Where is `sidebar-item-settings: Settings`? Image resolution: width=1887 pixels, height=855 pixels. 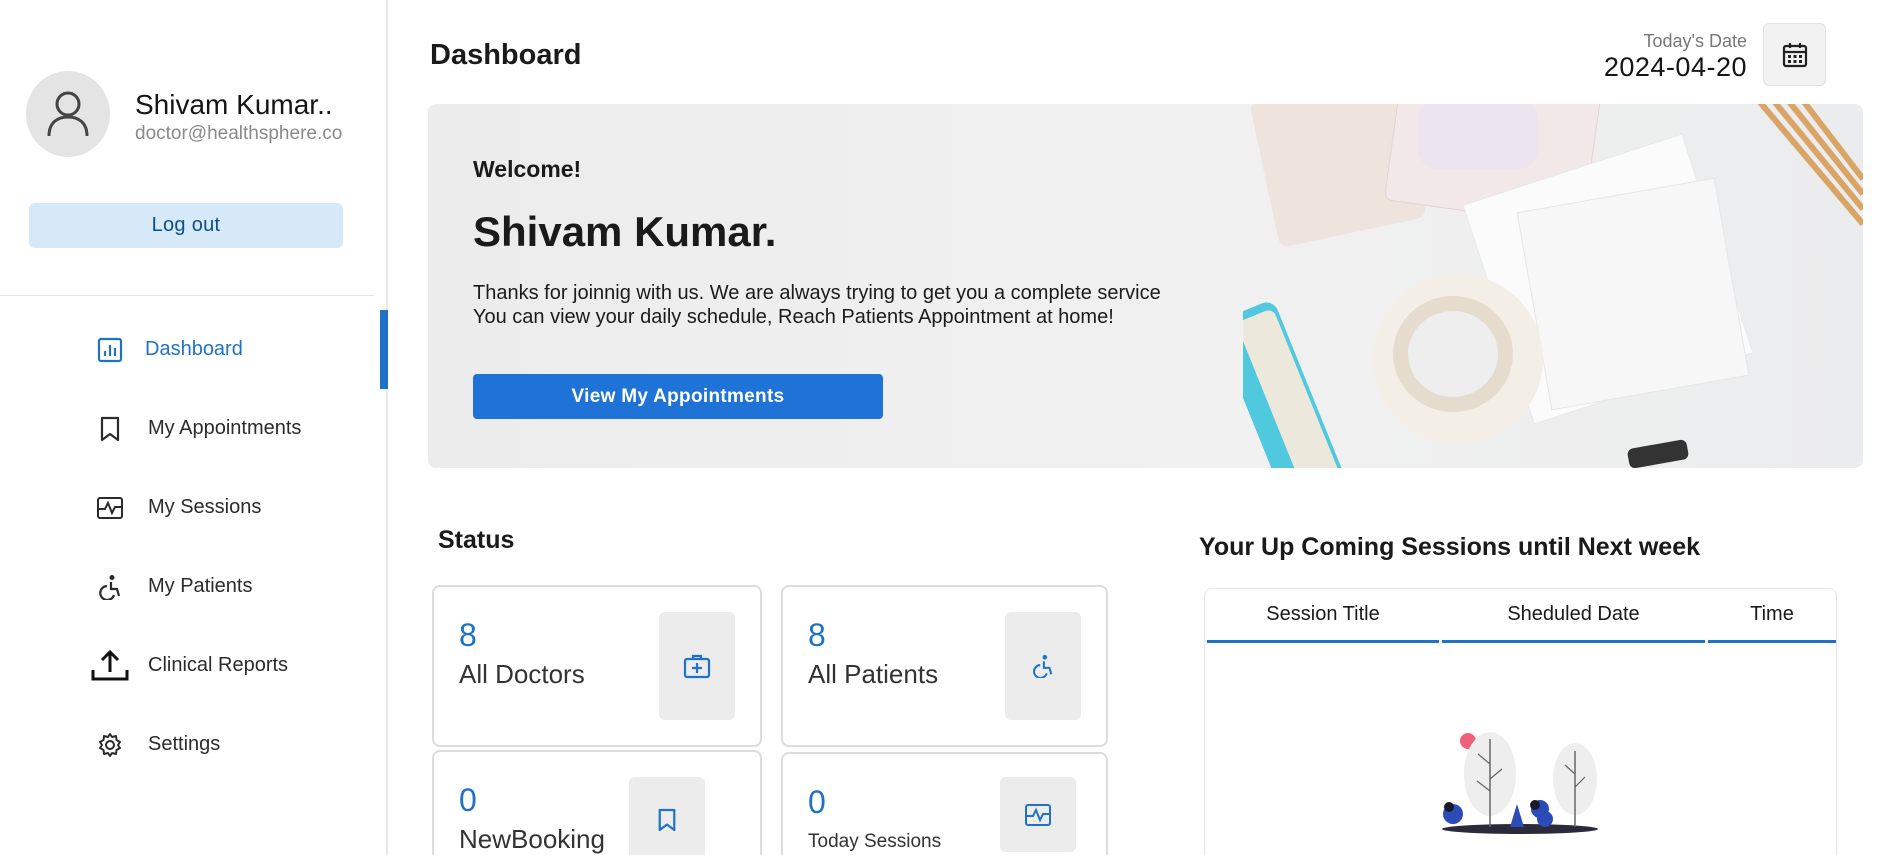
sidebar-item-settings: Settings is located at coordinates (194, 744).